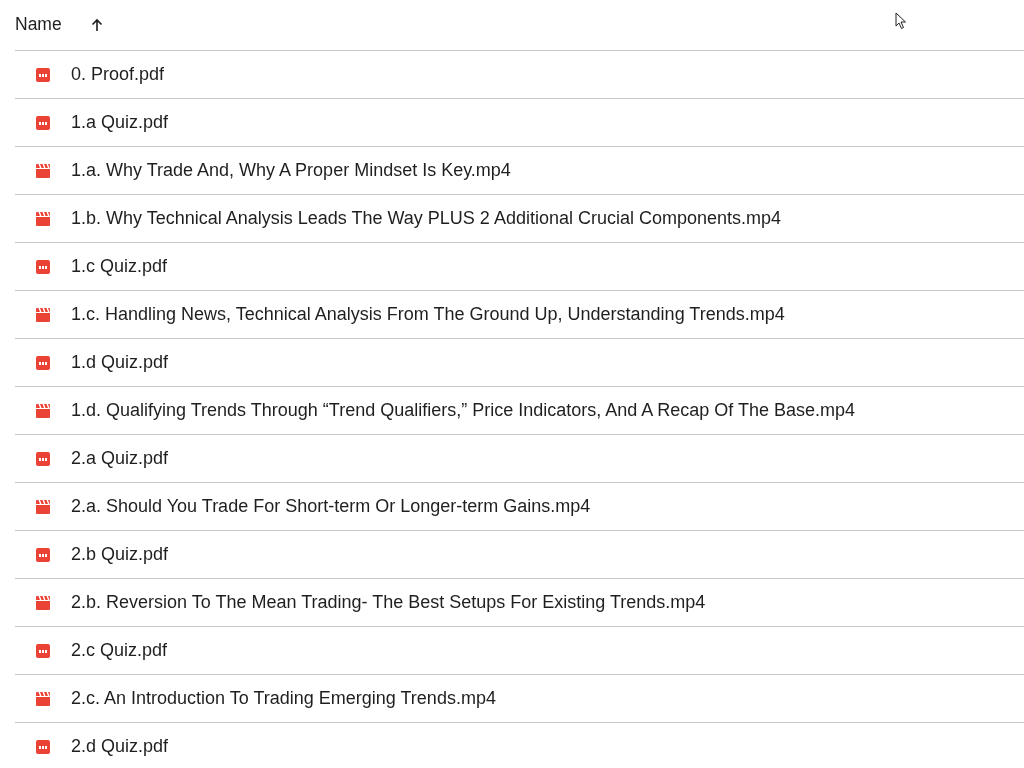  Describe the element at coordinates (119, 266) in the screenshot. I see `file-name: 1.c Quiz.pdf` at that location.